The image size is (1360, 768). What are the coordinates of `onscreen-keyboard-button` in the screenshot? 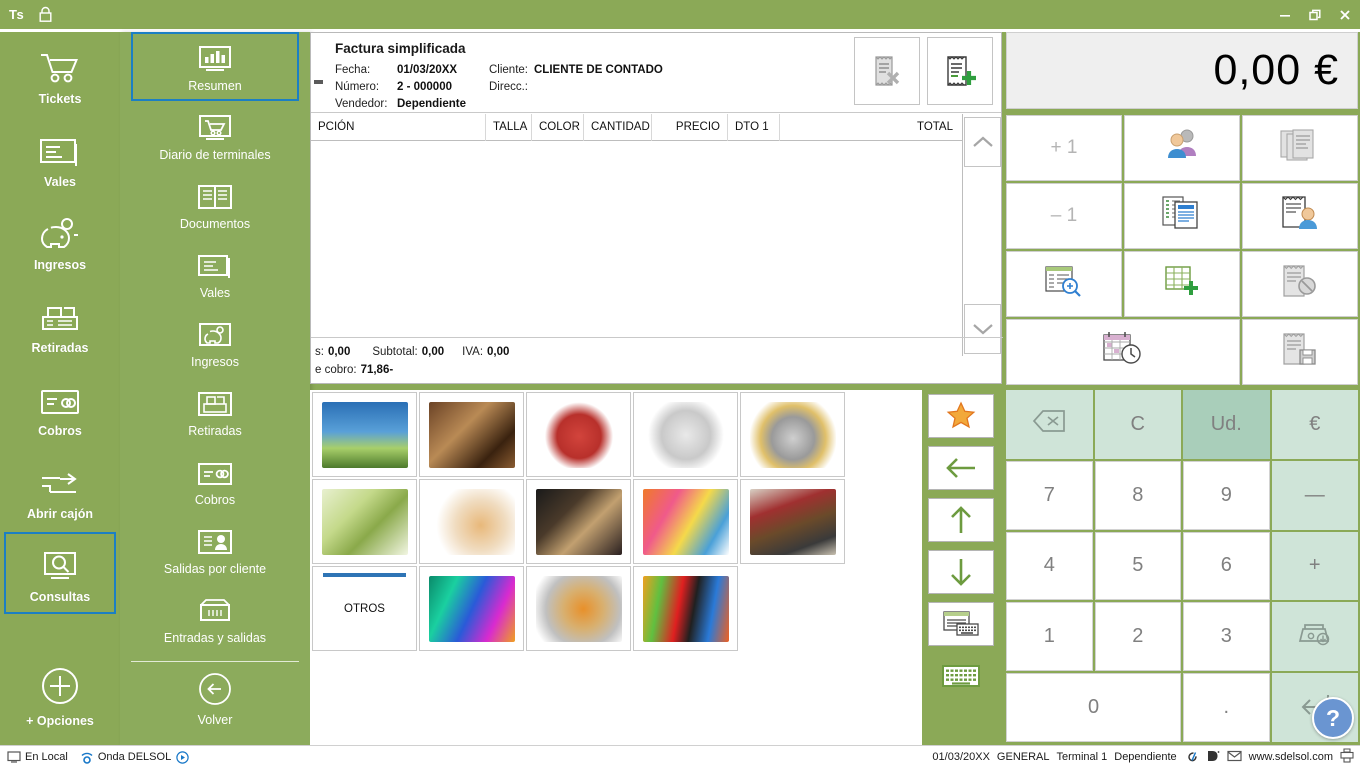 It's located at (961, 676).